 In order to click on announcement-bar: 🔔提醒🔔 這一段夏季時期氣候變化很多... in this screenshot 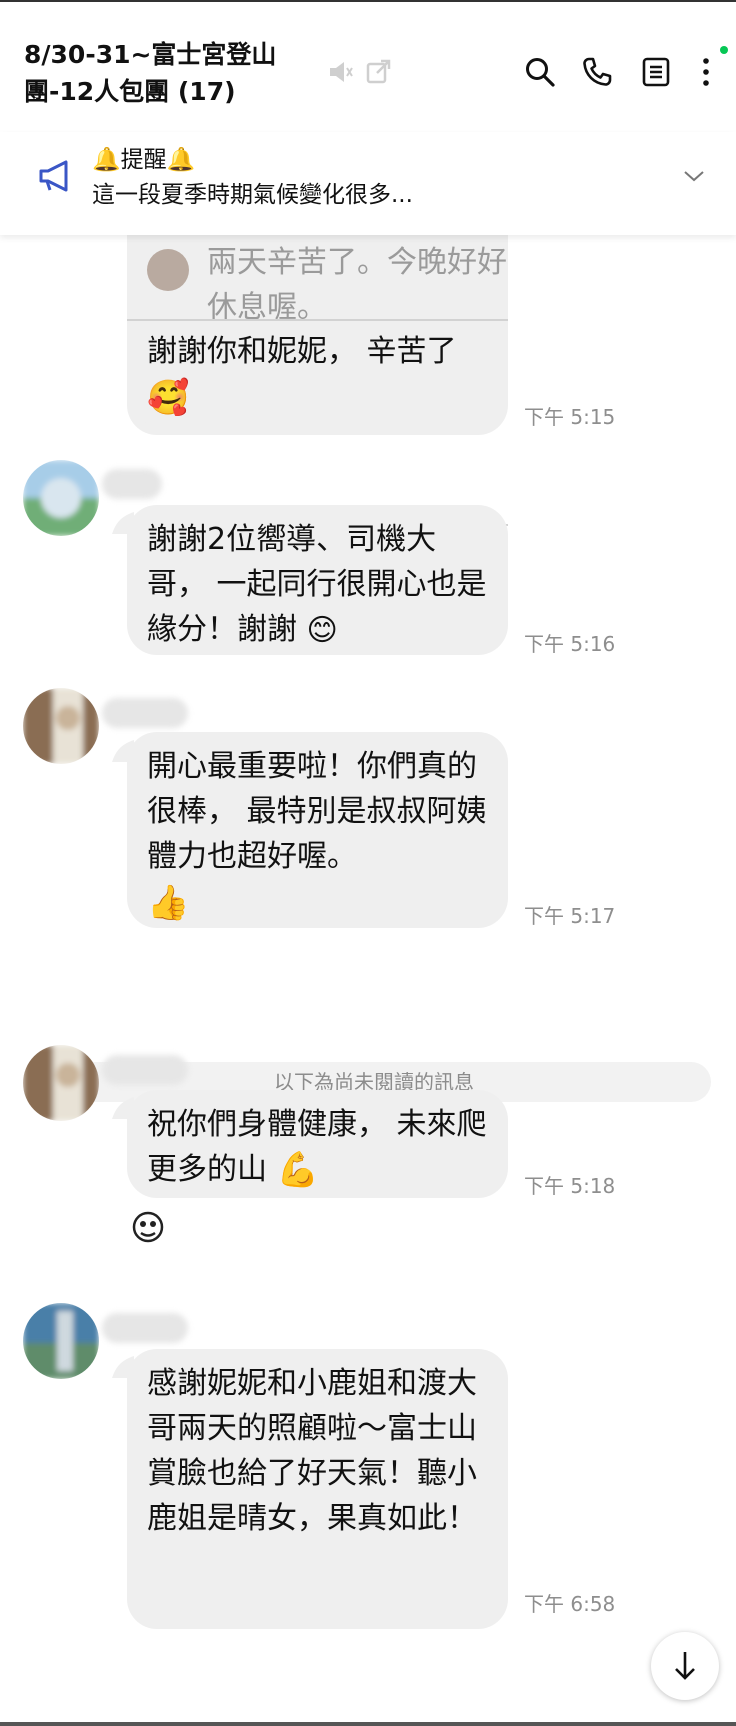, I will do `click(368, 183)`.